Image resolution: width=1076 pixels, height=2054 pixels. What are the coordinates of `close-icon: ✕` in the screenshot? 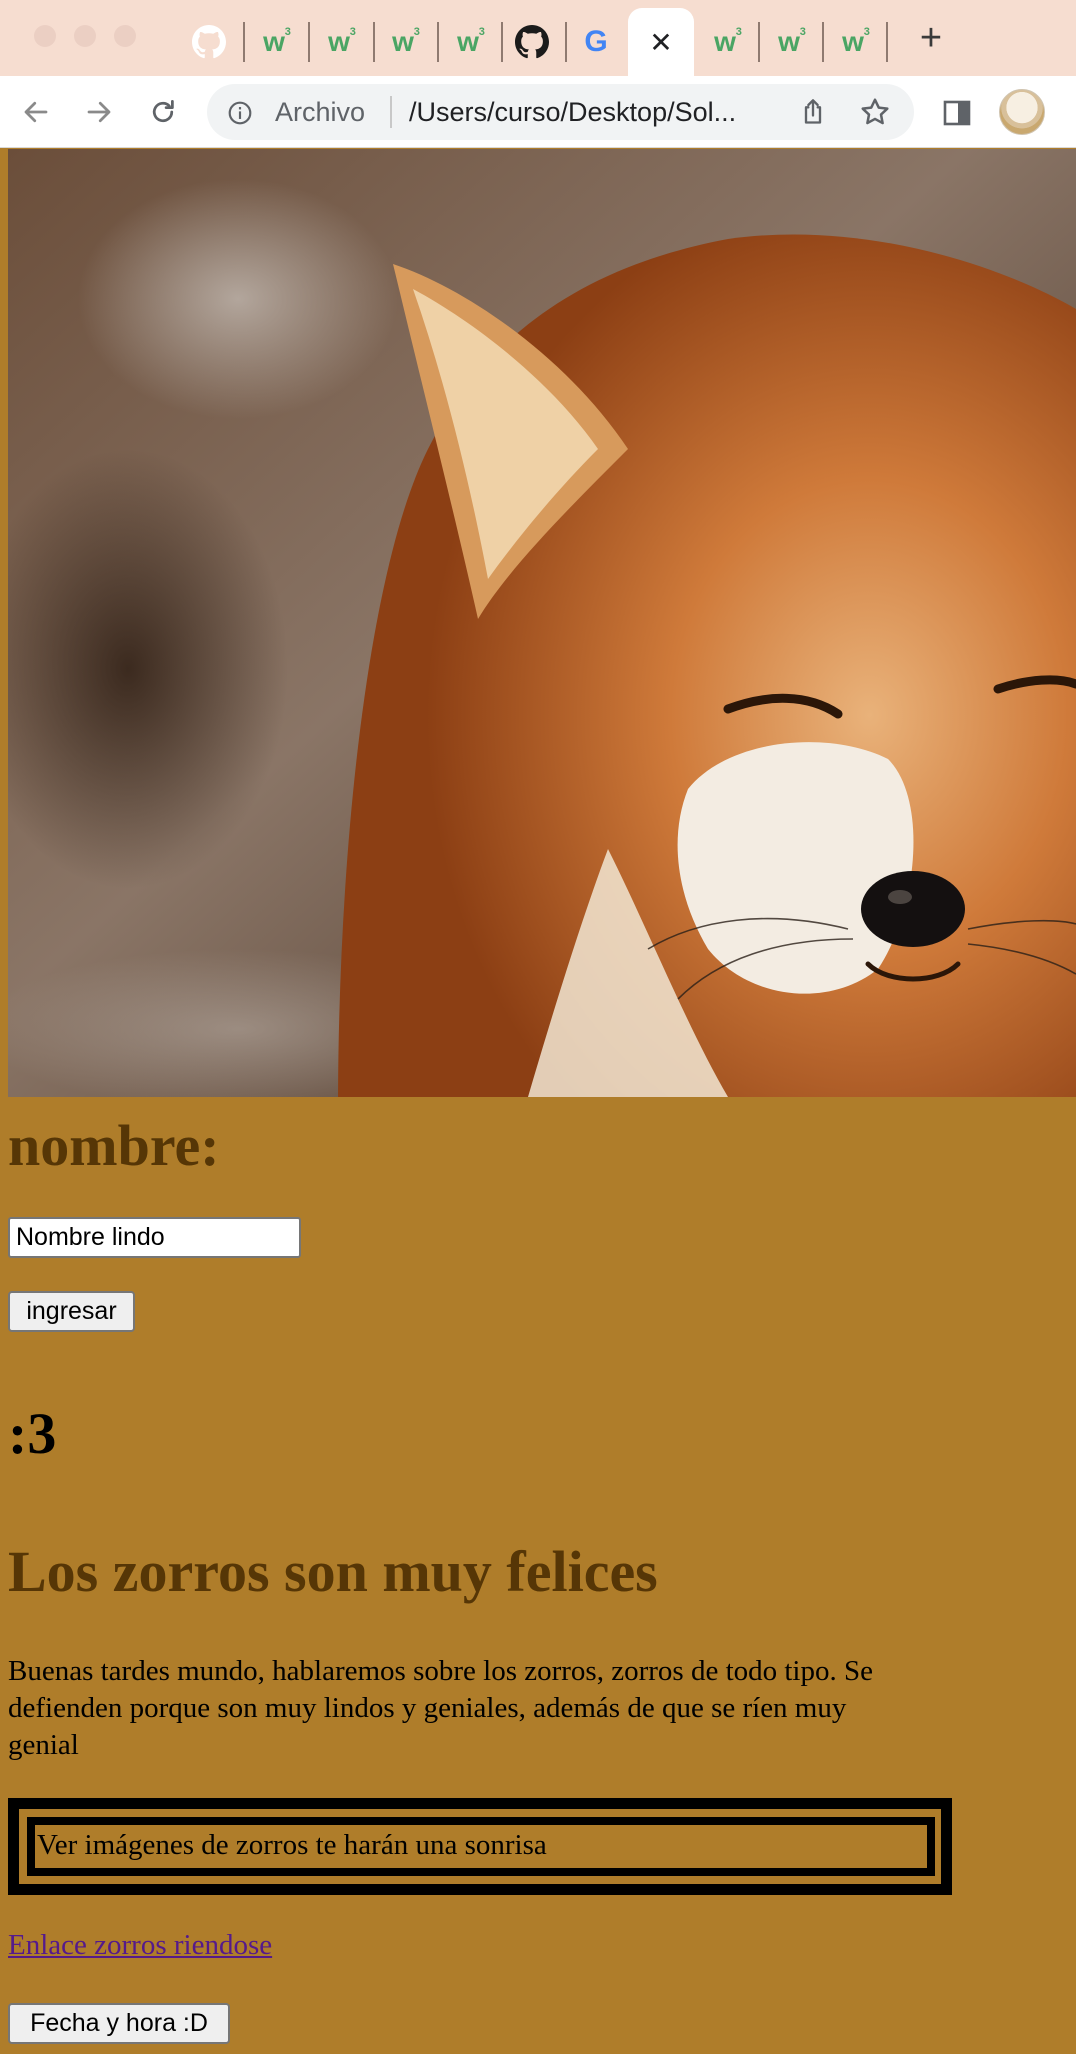 It's located at (660, 42).